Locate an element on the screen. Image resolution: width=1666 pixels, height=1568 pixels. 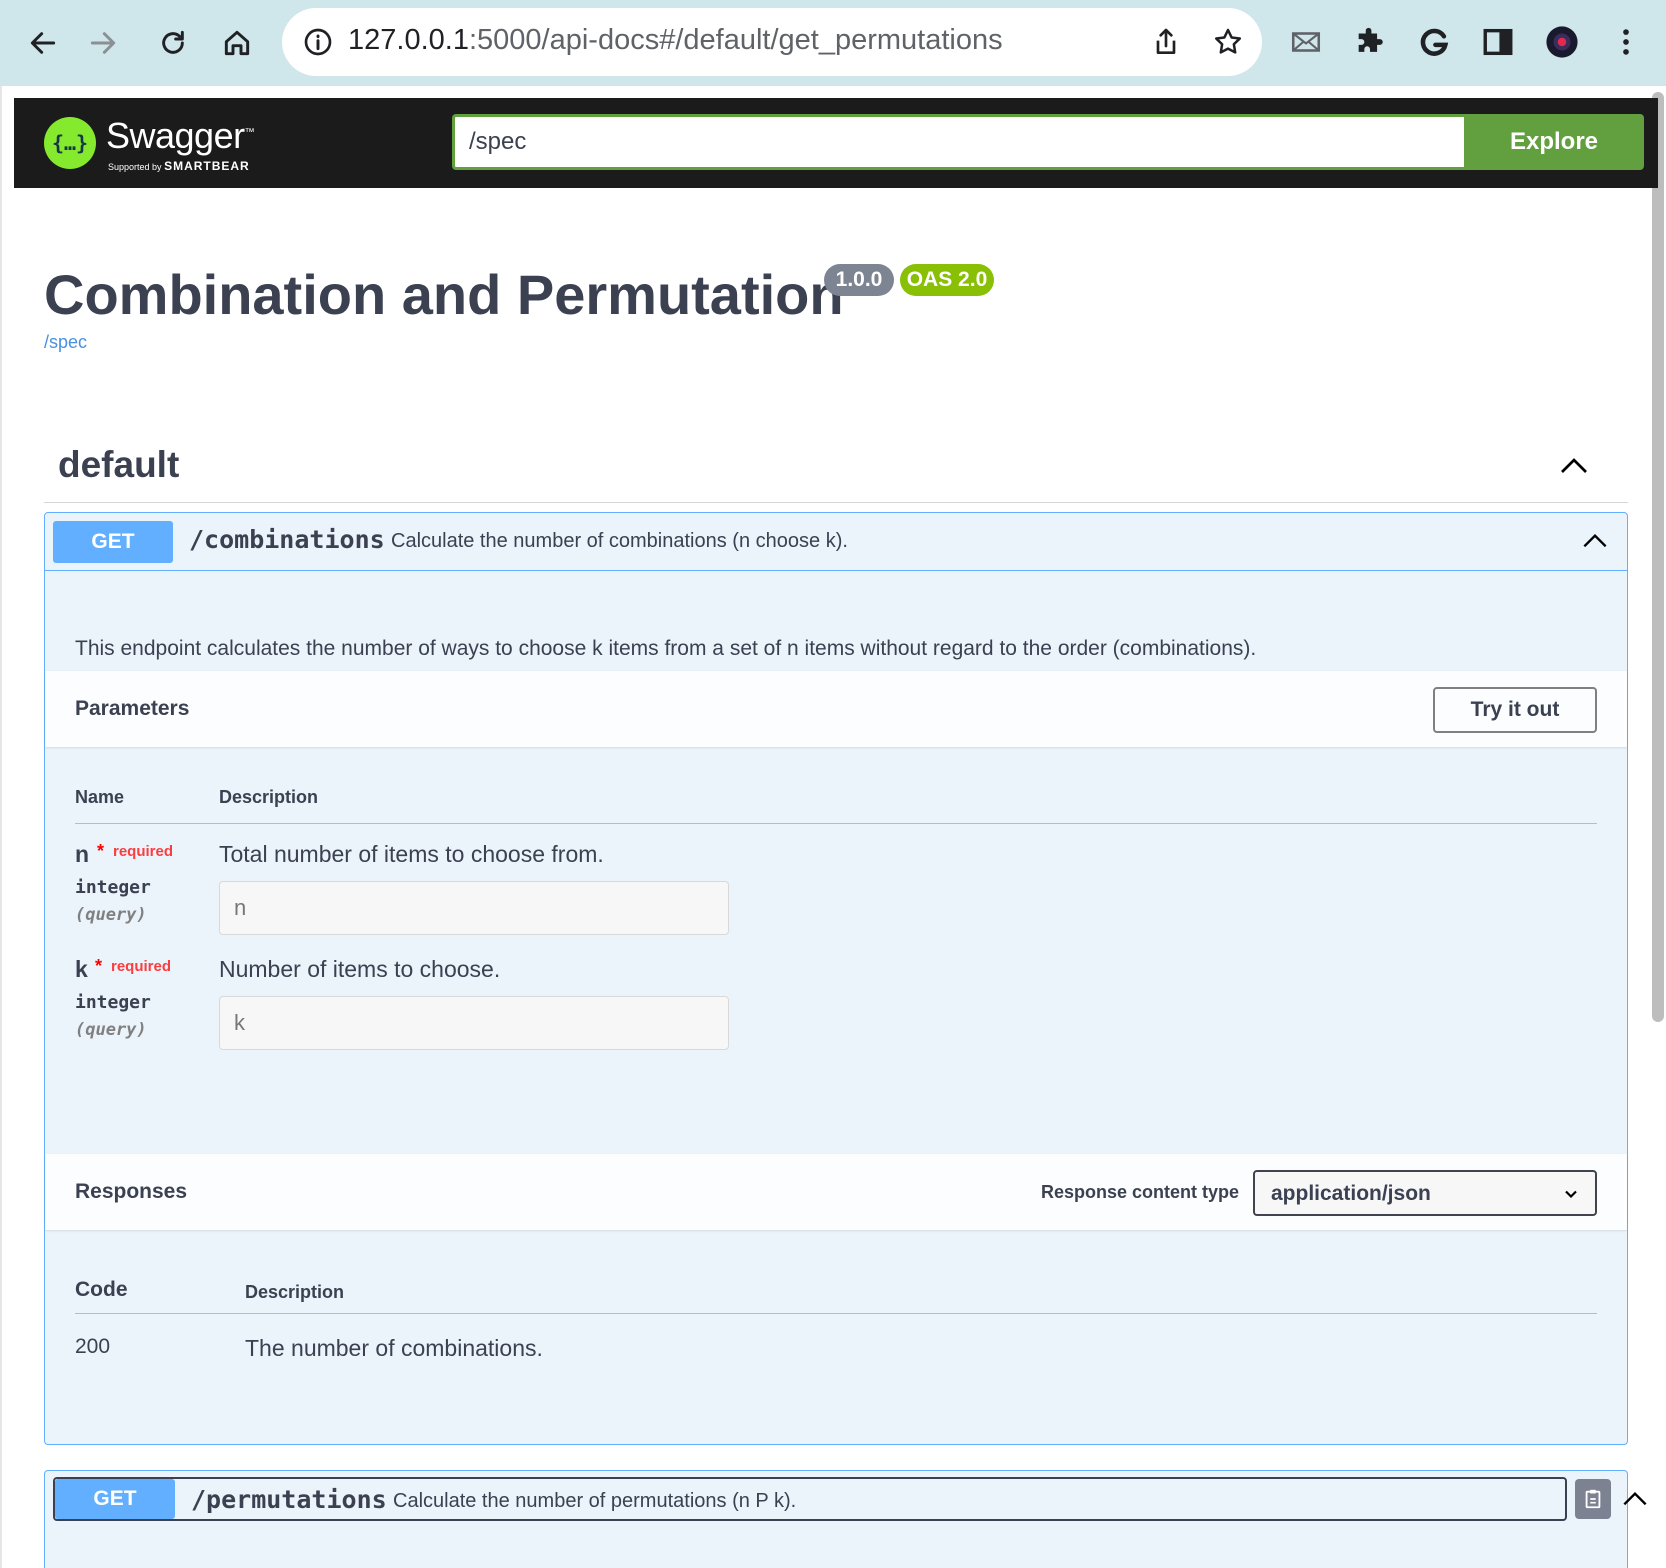
param-description: Total number of items to choose from. is located at coordinates (411, 854).